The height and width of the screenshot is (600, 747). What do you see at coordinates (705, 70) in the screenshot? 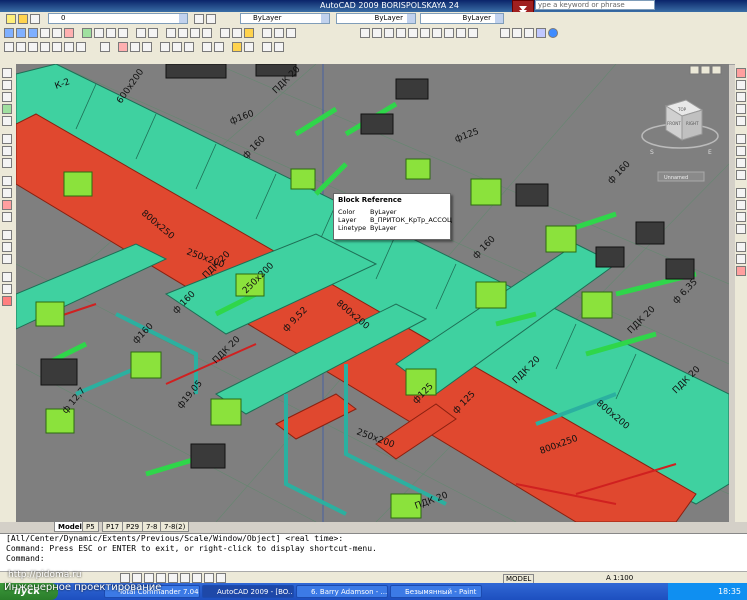
I see `restore-icon` at bounding box center [705, 70].